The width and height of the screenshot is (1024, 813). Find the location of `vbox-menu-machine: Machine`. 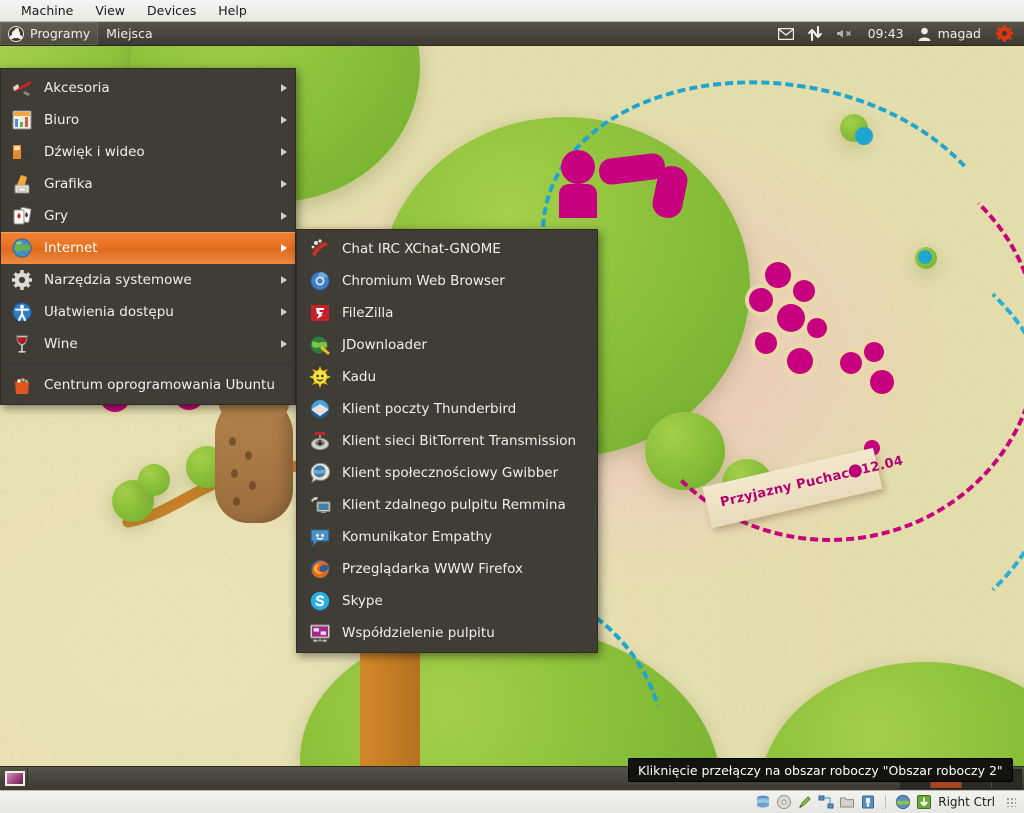

vbox-menu-machine: Machine is located at coordinates (47, 11).